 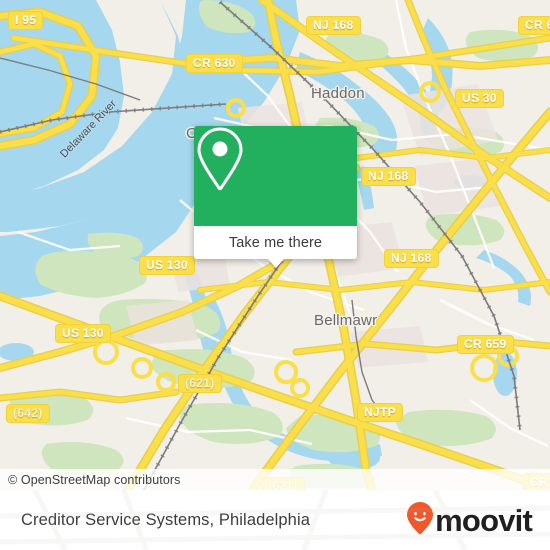 What do you see at coordinates (90, 480) in the screenshot?
I see `attribution-text: © OpenStreetMap contributors` at bounding box center [90, 480].